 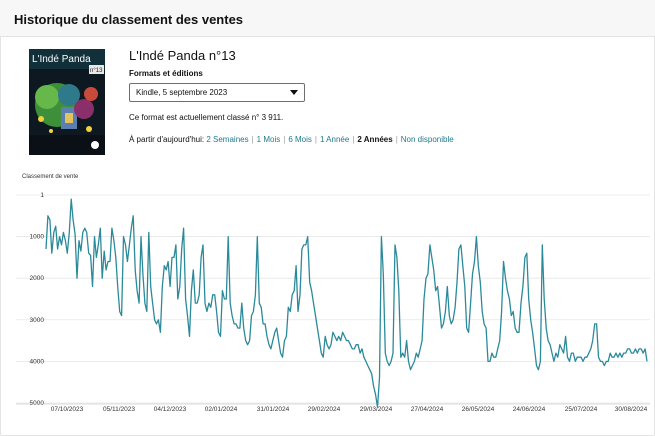 I want to click on range-option-non-disponible: Non disponible, so click(x=427, y=139).